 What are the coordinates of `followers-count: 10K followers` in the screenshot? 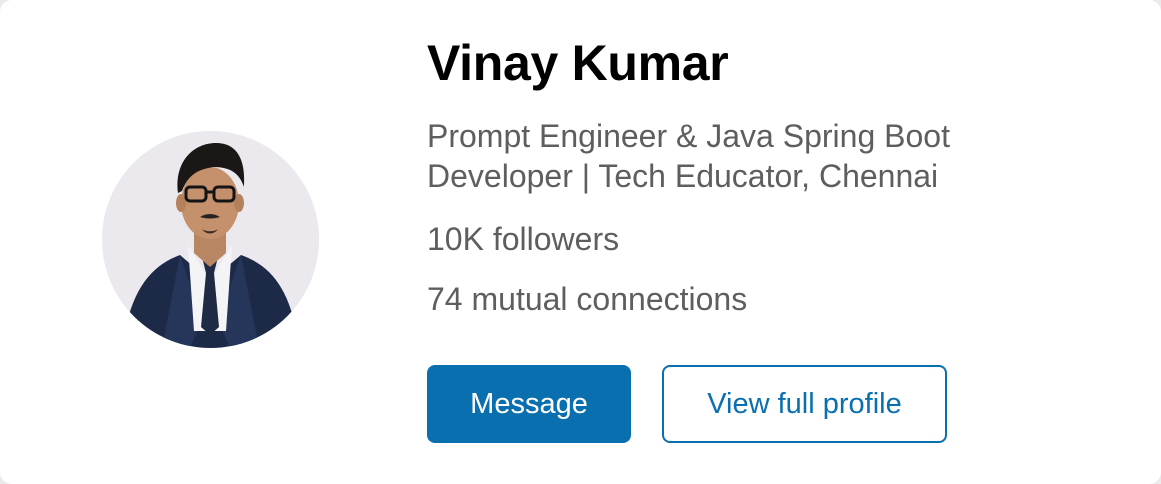 It's located at (523, 239).